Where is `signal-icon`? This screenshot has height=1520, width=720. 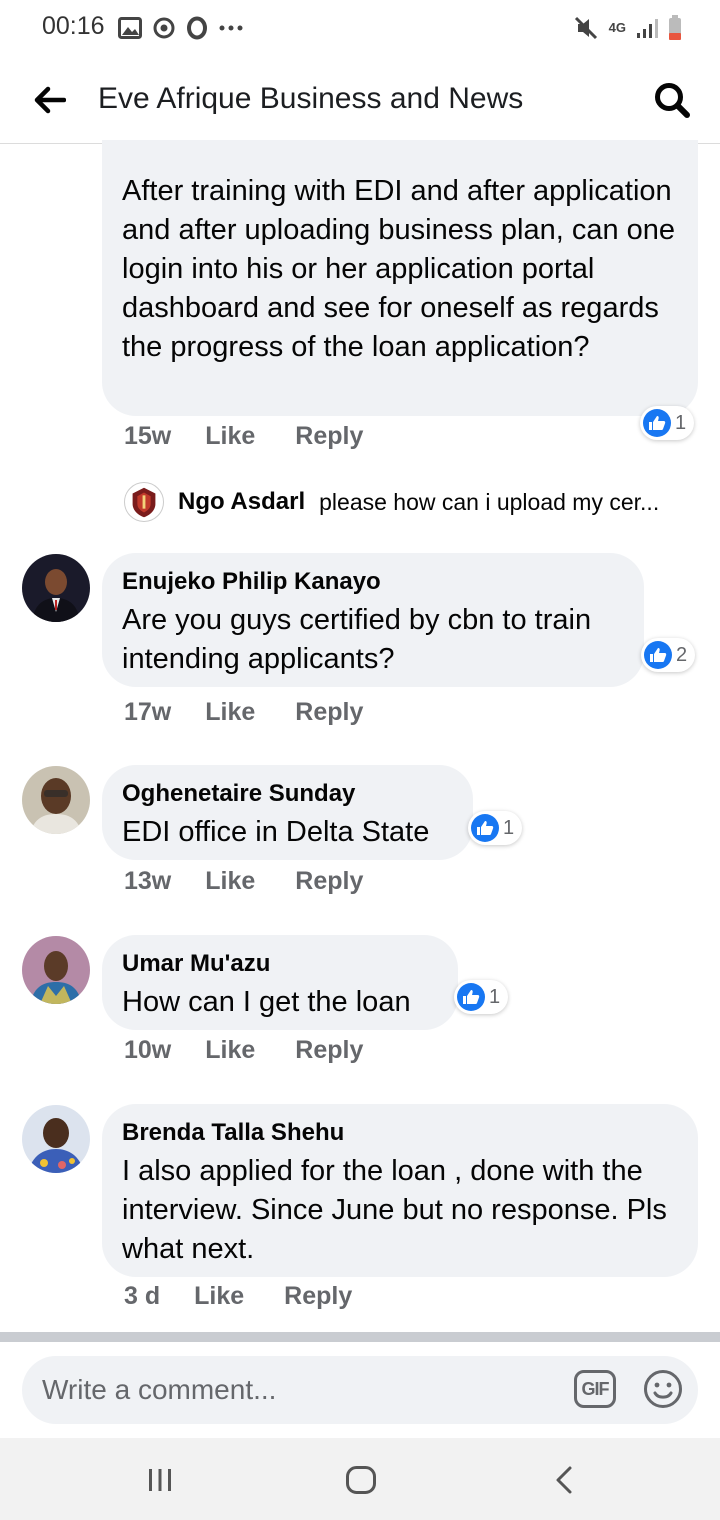
signal-icon is located at coordinates (647, 28).